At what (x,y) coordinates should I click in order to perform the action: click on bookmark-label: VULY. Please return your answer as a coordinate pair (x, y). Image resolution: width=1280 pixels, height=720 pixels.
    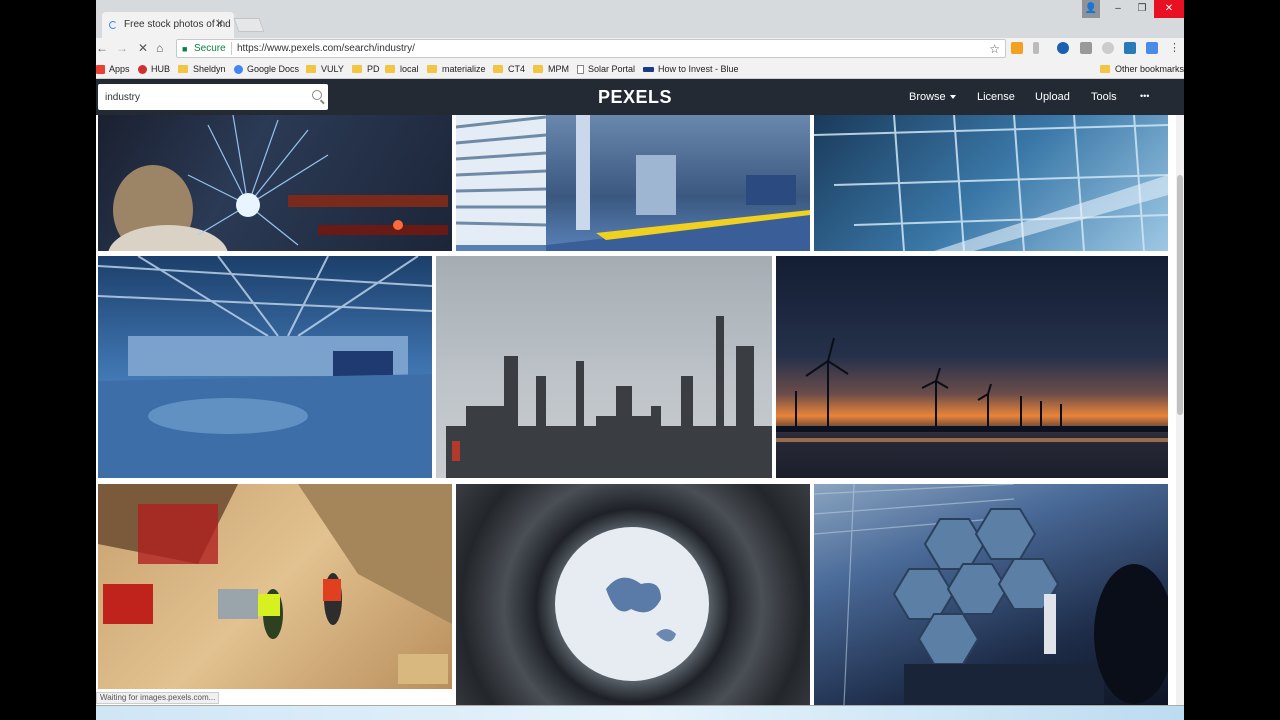
    Looking at the image, I should click on (332, 69).